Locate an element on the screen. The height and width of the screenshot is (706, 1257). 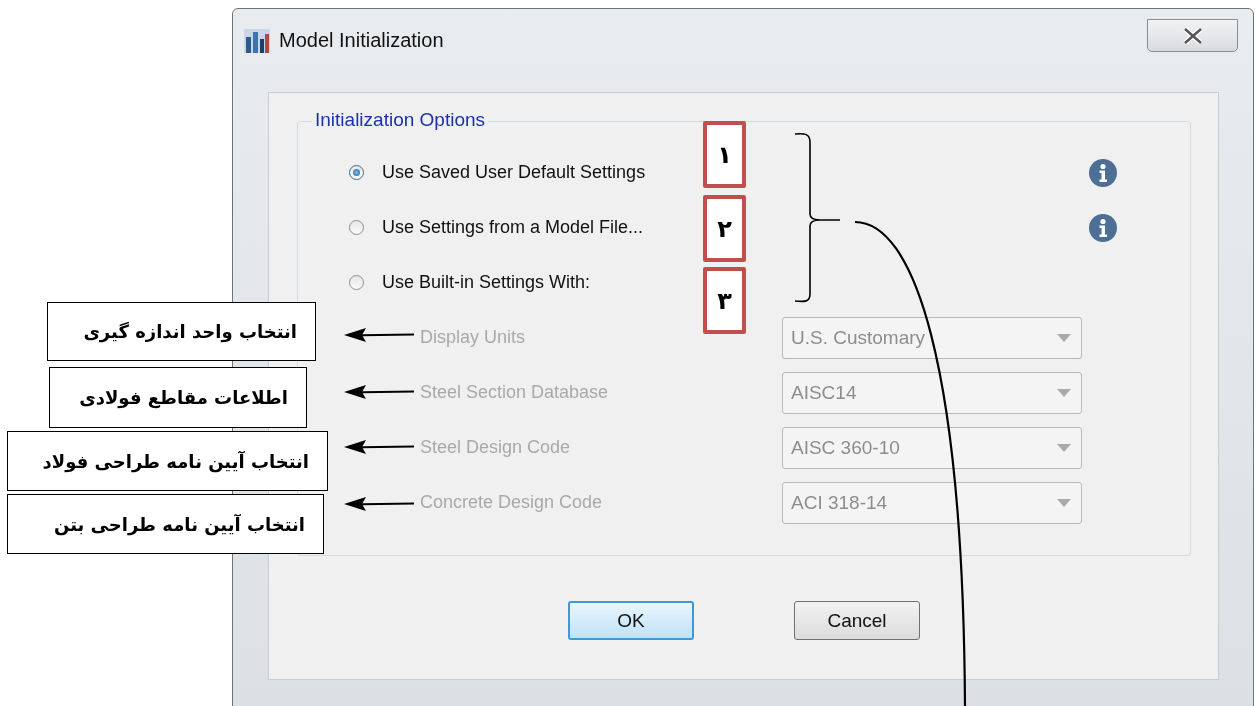
dialog-button: Cancel is located at coordinates (857, 620).